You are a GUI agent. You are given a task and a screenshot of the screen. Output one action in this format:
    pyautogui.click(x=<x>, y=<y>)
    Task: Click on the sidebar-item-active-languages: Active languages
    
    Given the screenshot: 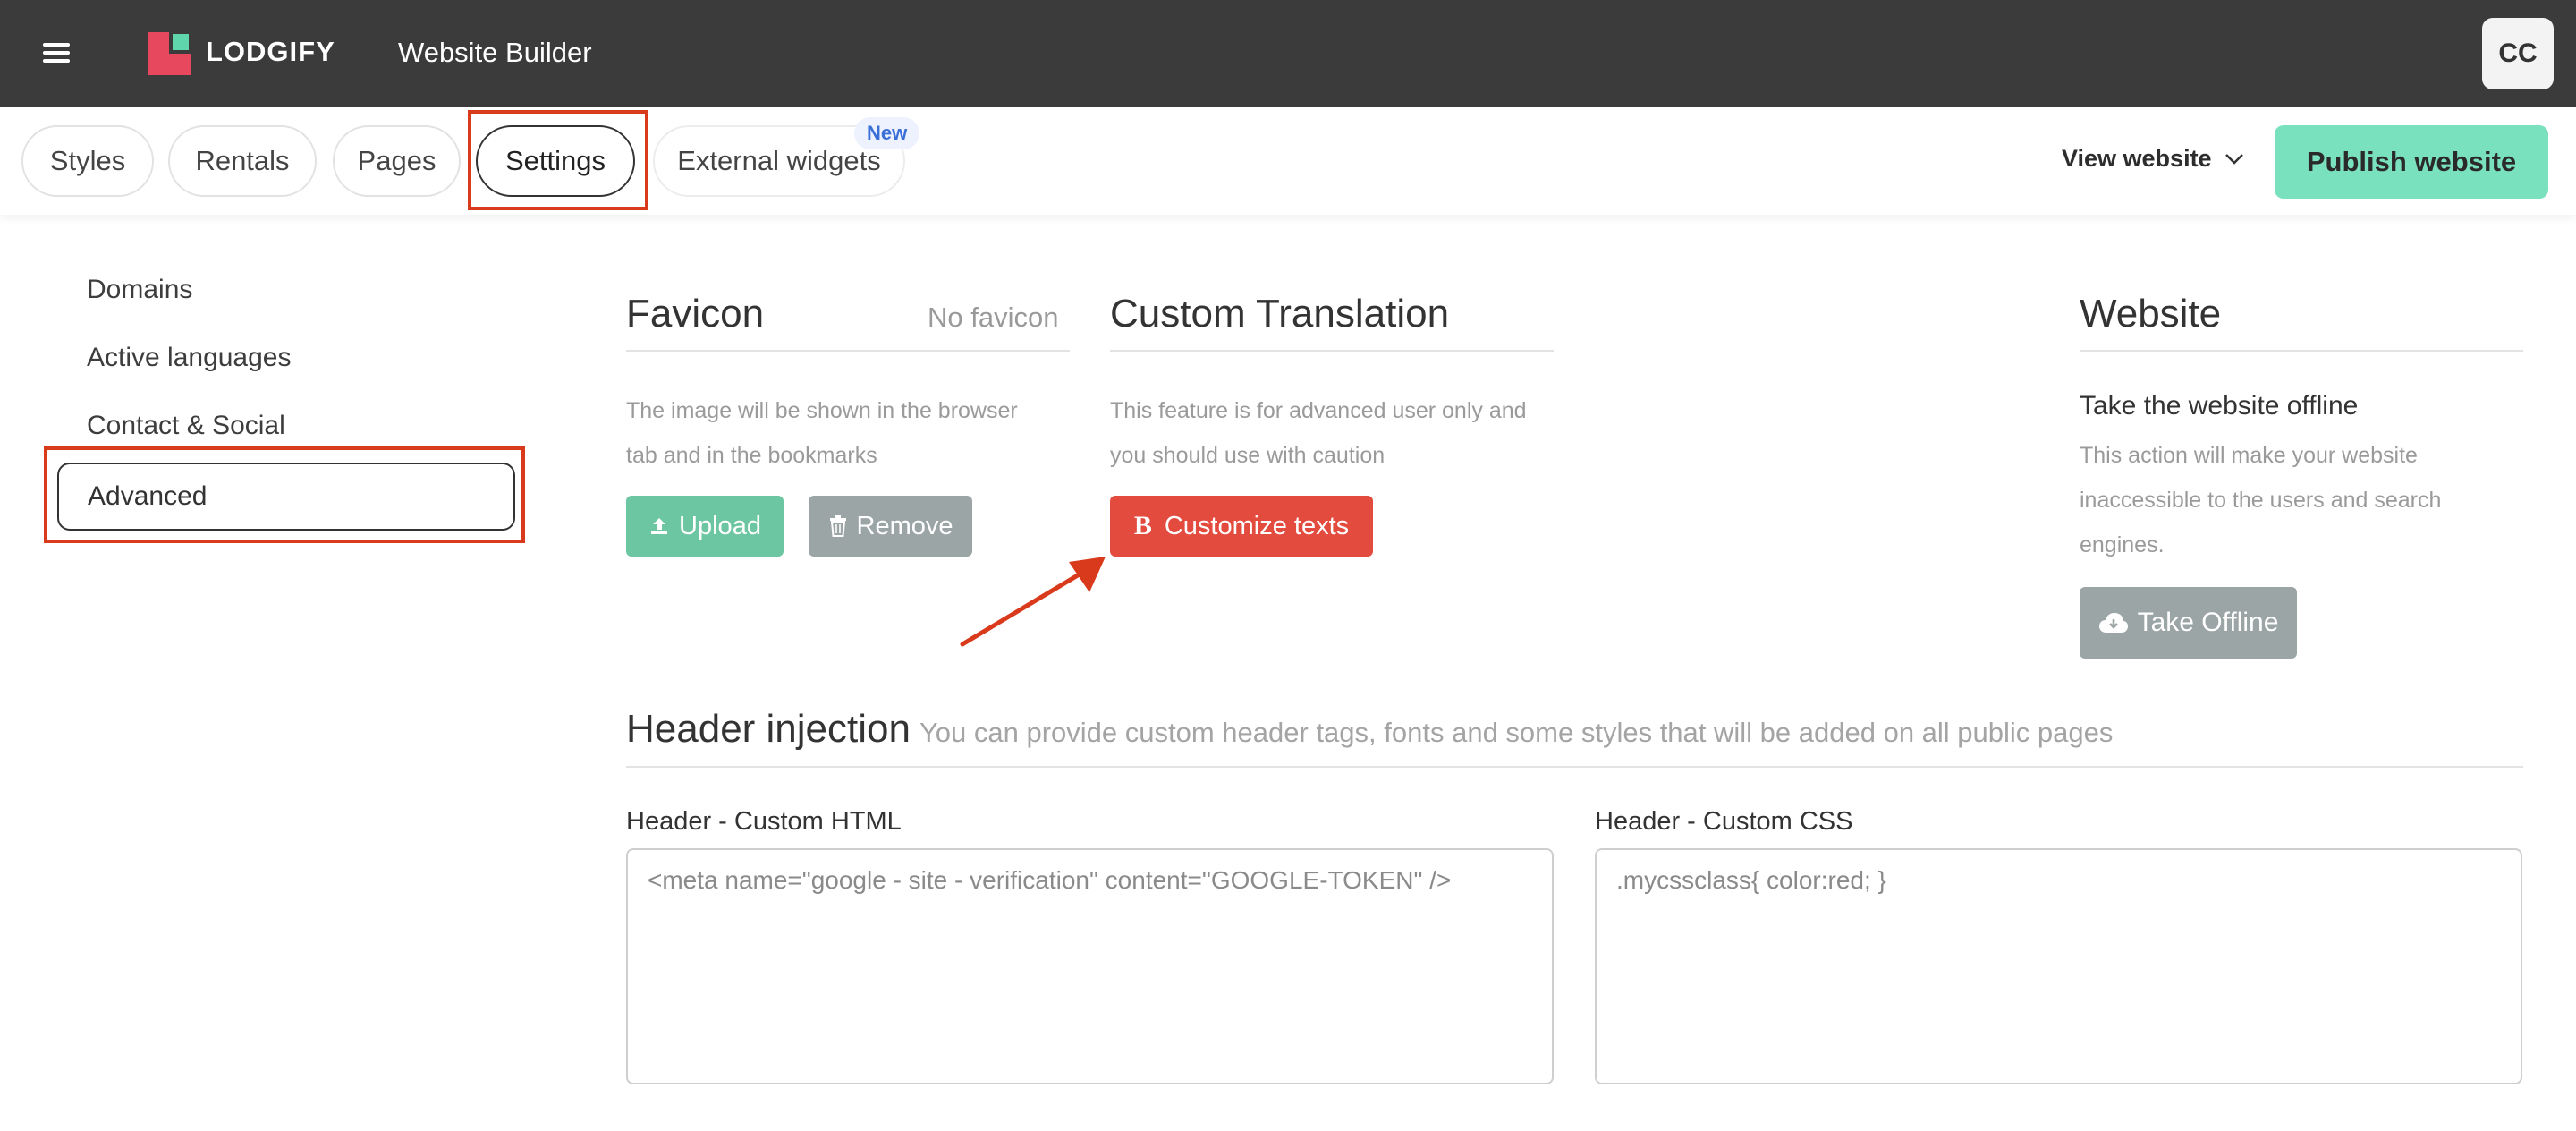 What is the action you would take?
    pyautogui.click(x=189, y=358)
    